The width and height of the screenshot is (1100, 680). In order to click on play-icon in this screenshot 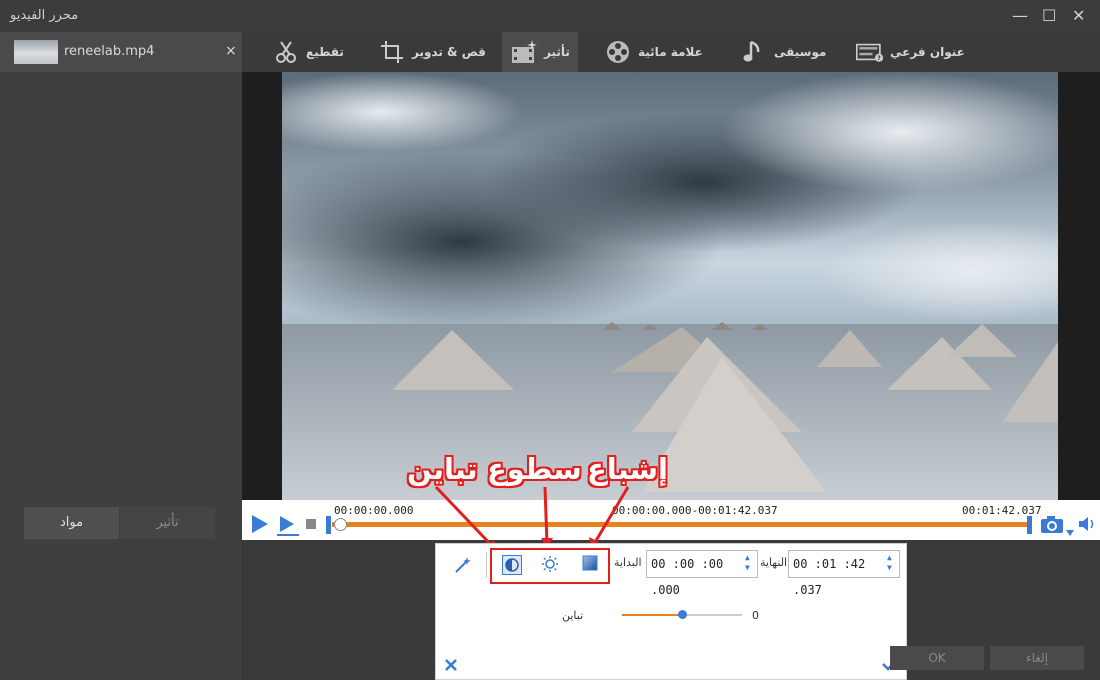, I will do `click(260, 526)`.